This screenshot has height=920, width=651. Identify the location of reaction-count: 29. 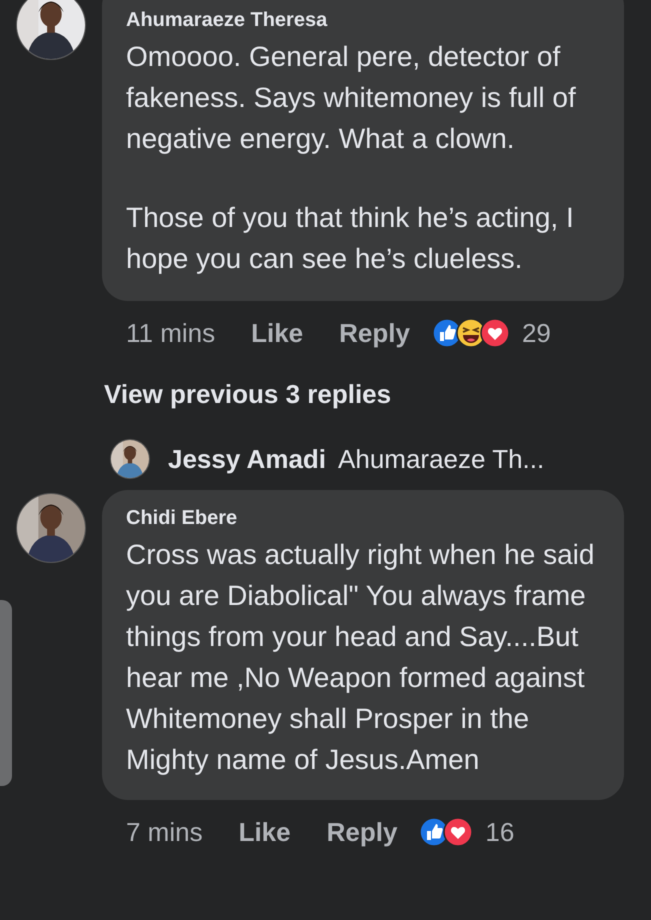
(536, 333).